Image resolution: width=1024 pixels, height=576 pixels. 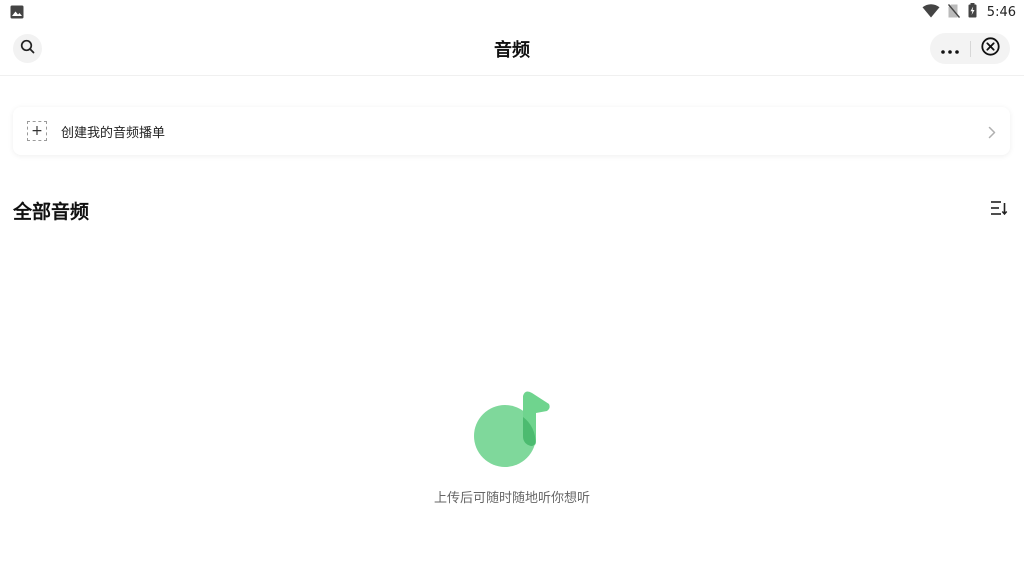 I want to click on close-circle-icon, so click(x=990, y=48).